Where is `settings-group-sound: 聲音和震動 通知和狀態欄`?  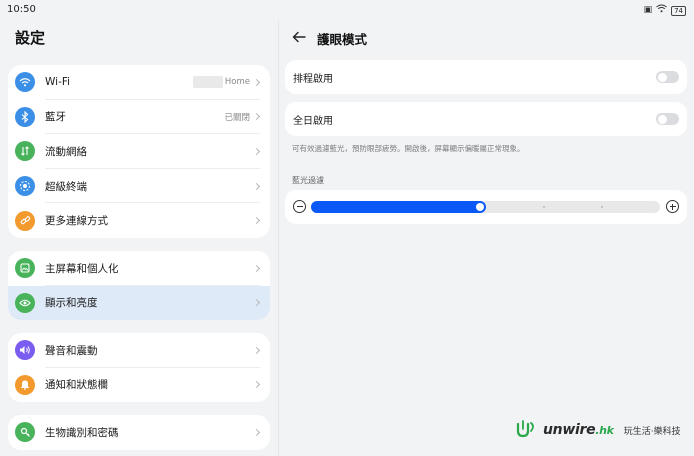
settings-group-sound: 聲音和震動 通知和狀態欄 is located at coordinates (139, 368).